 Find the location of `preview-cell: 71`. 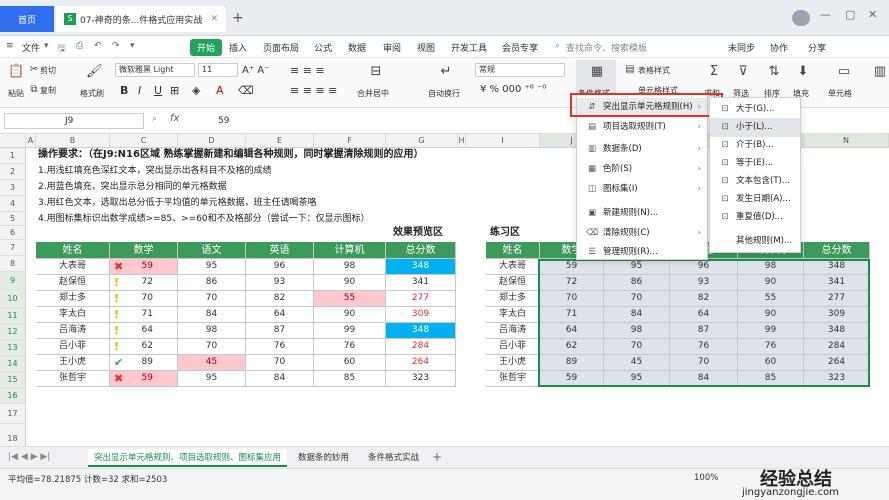

preview-cell: 71 is located at coordinates (144, 315).